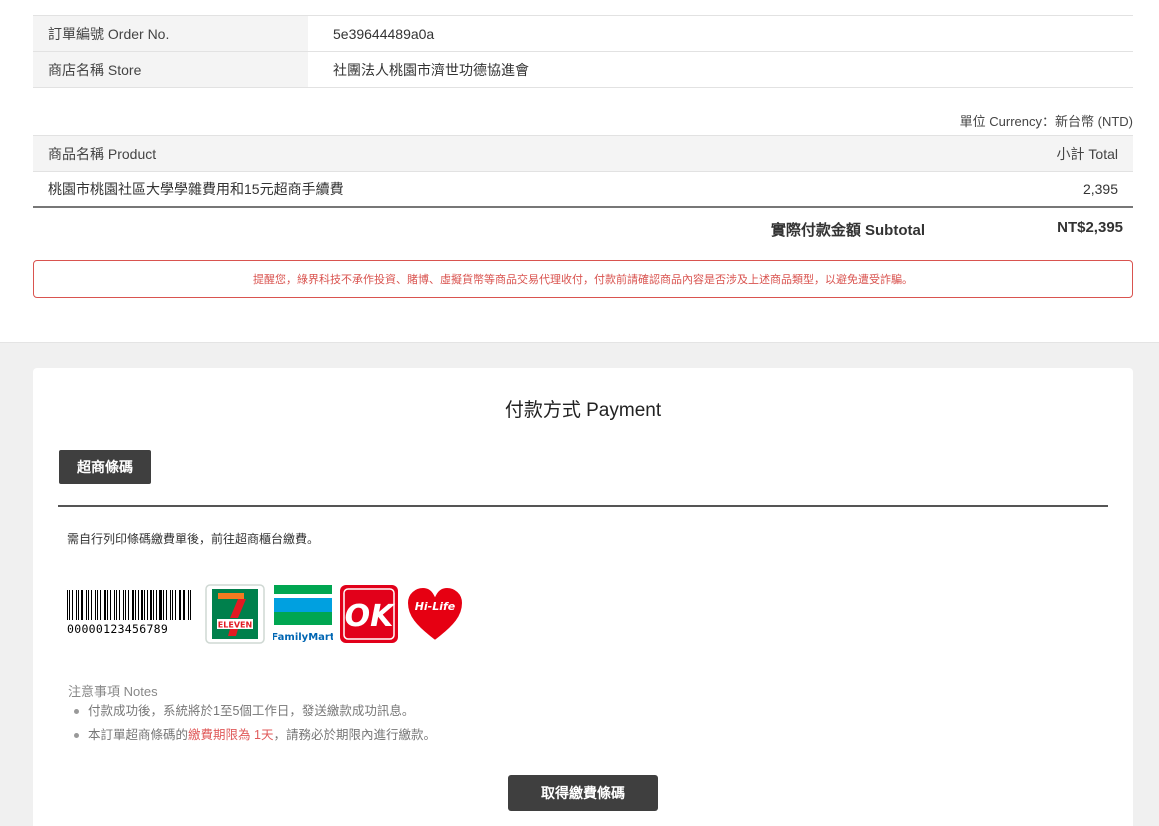 This screenshot has height=826, width=1159. I want to click on svg-text: ELEVEN, so click(235, 625).